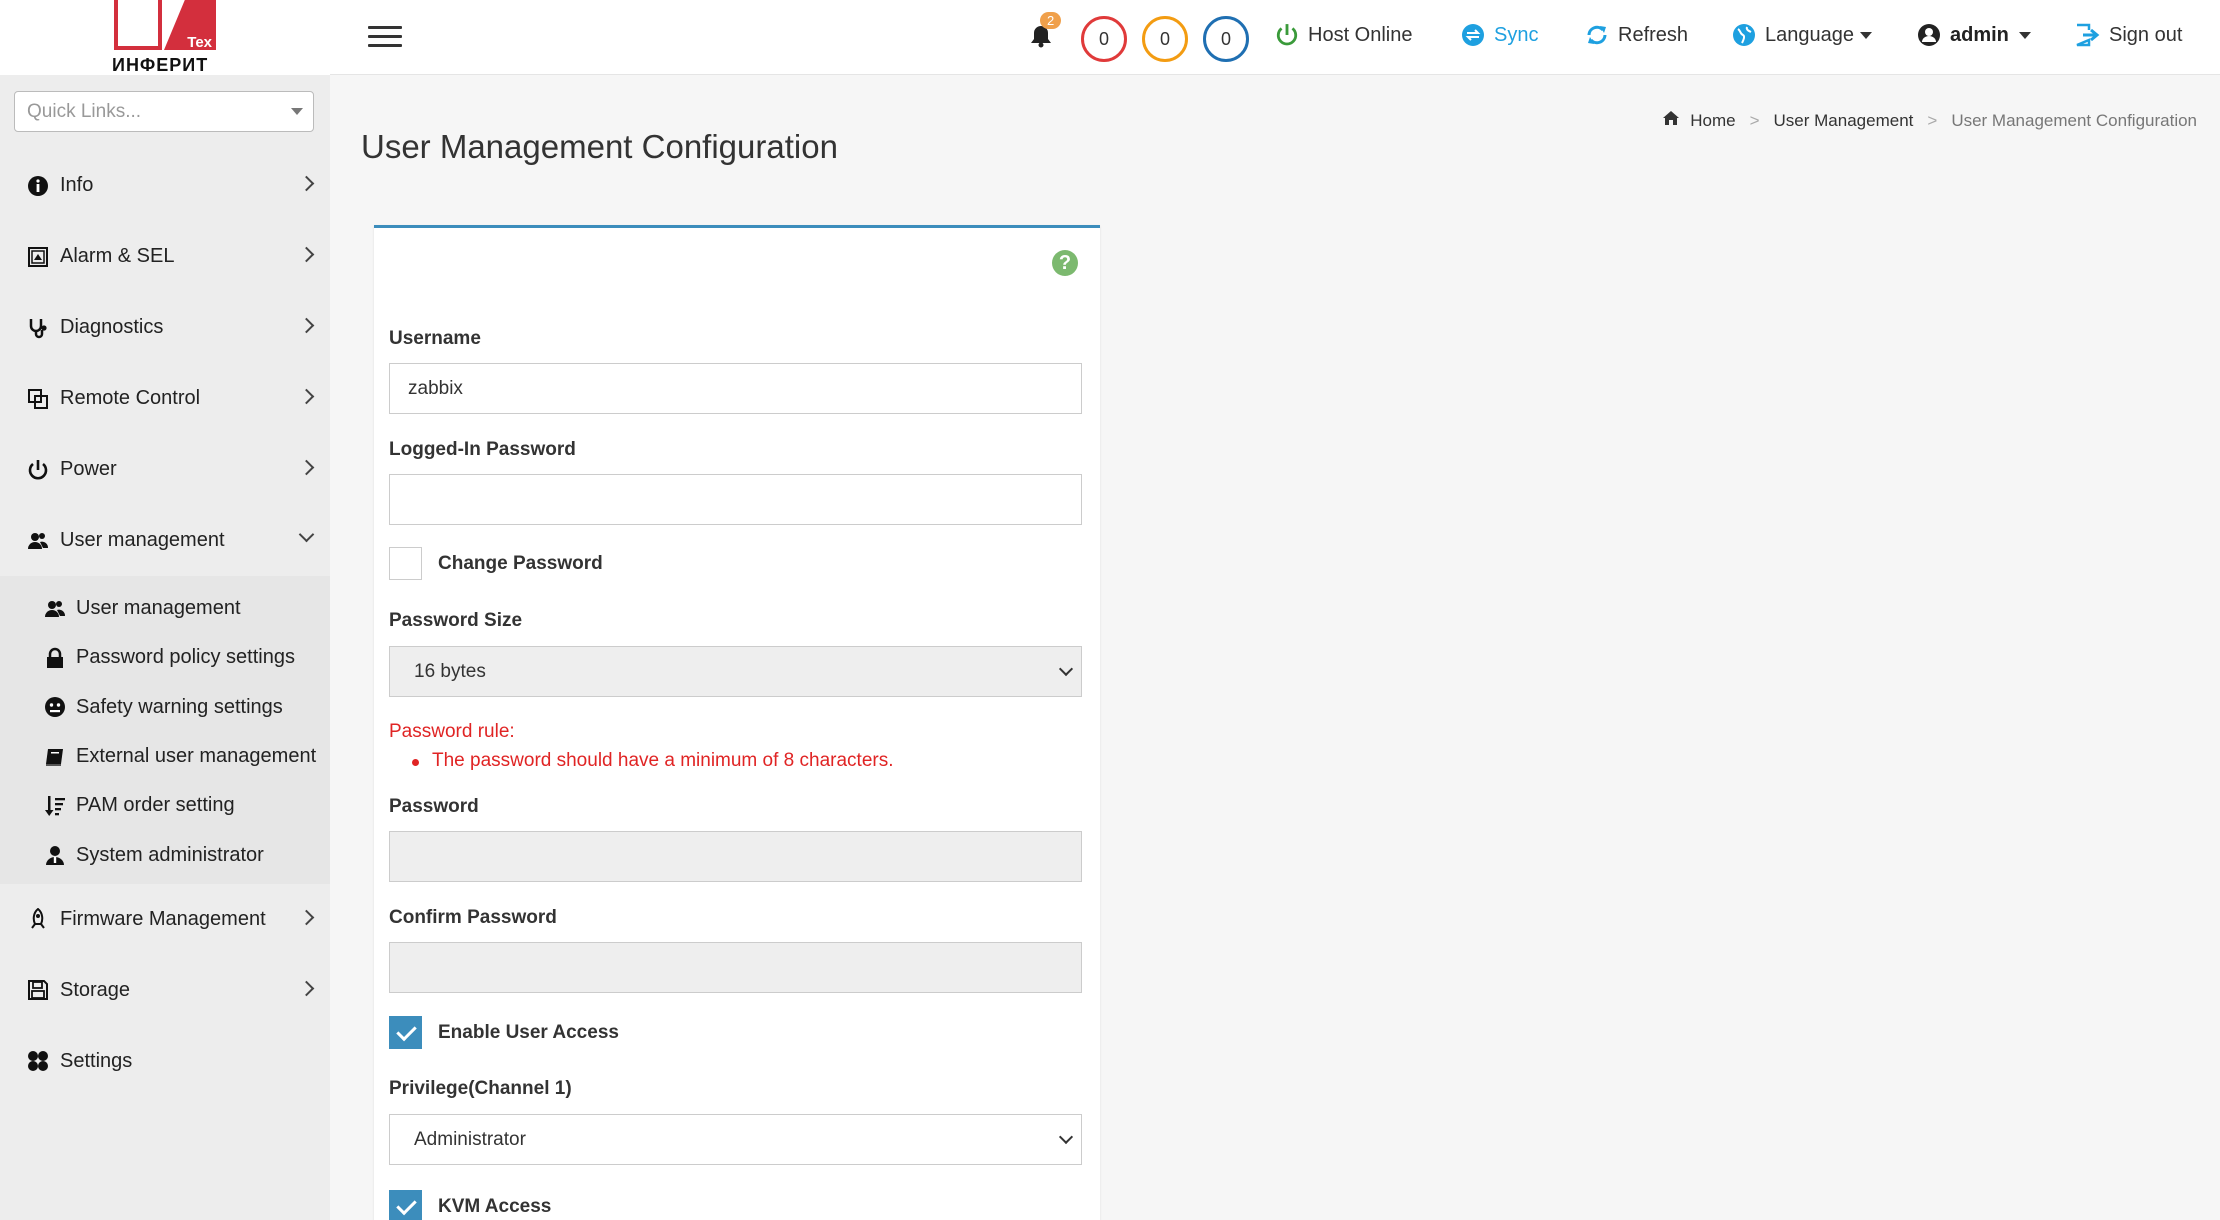 This screenshot has width=2220, height=1220. What do you see at coordinates (385, 37) in the screenshot?
I see `hamburger-menu-icon` at bounding box center [385, 37].